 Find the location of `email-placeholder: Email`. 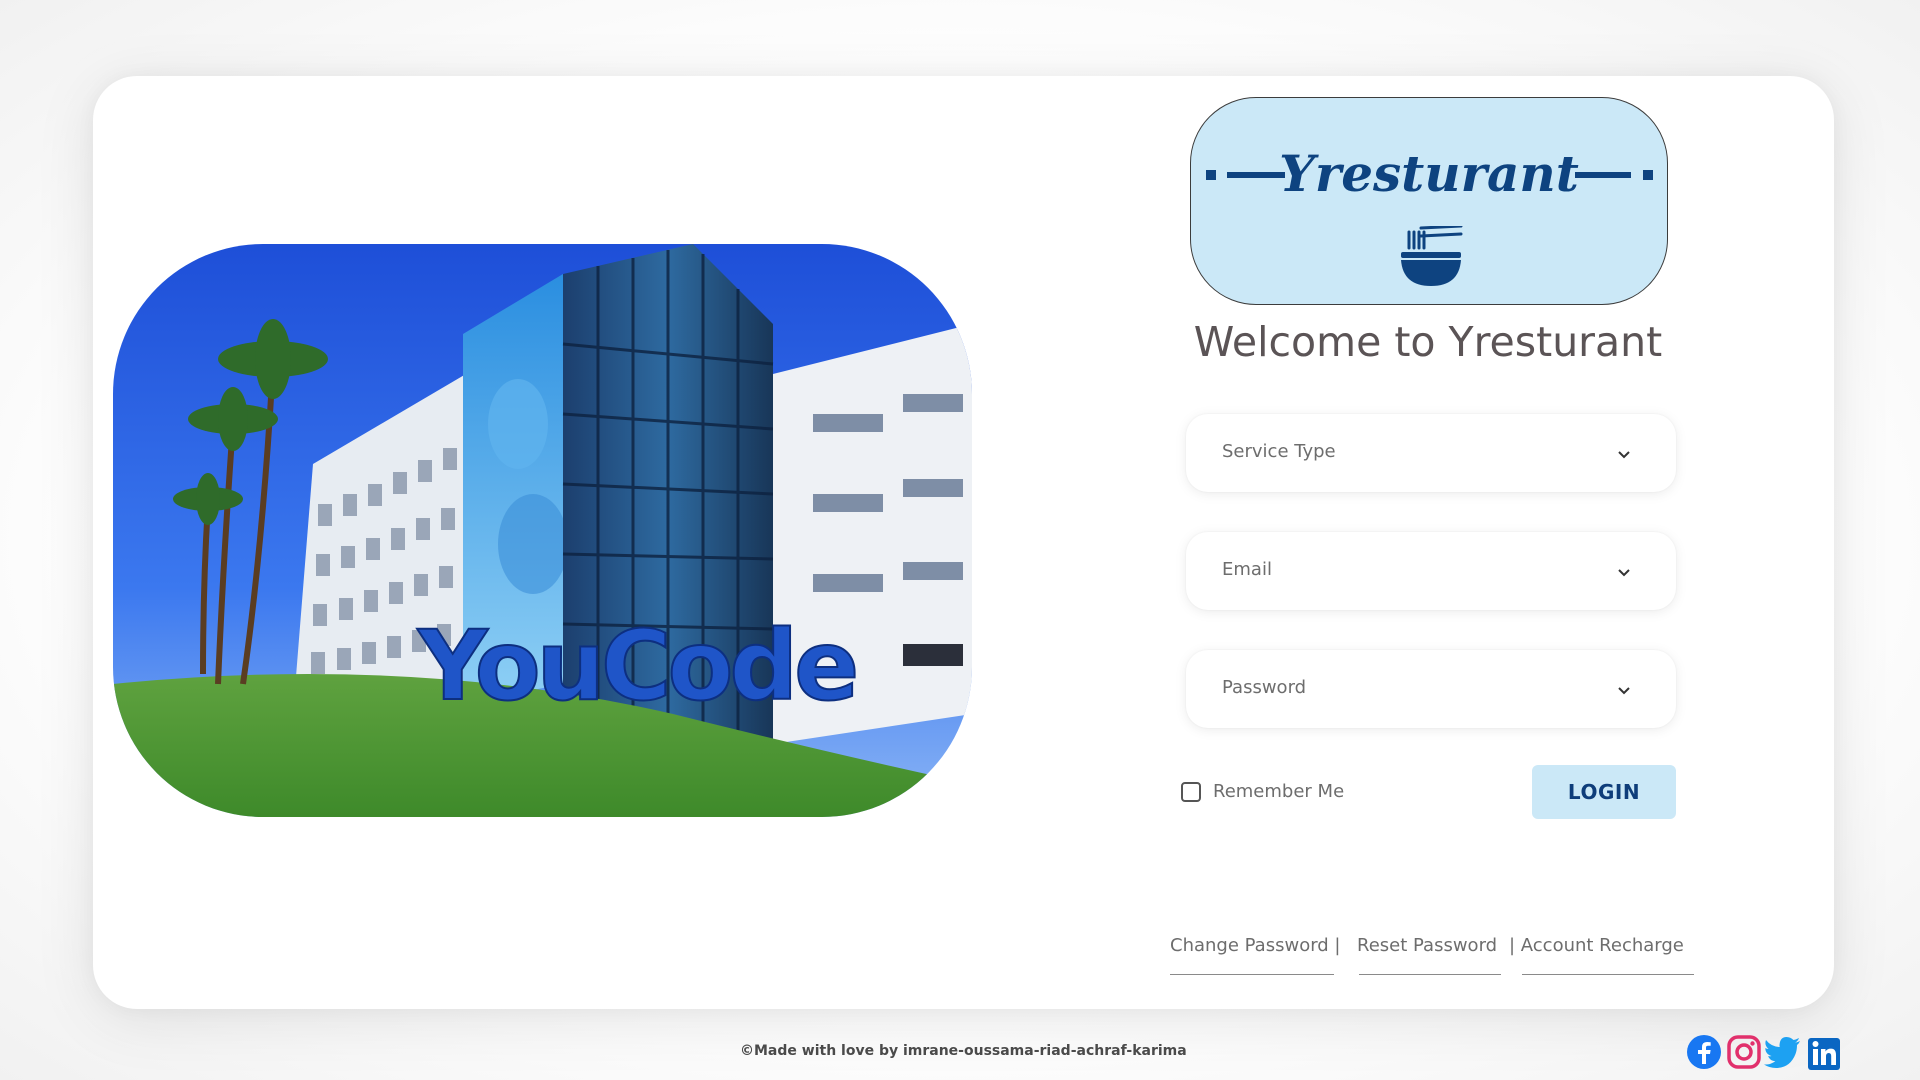

email-placeholder: Email is located at coordinates (1247, 569).